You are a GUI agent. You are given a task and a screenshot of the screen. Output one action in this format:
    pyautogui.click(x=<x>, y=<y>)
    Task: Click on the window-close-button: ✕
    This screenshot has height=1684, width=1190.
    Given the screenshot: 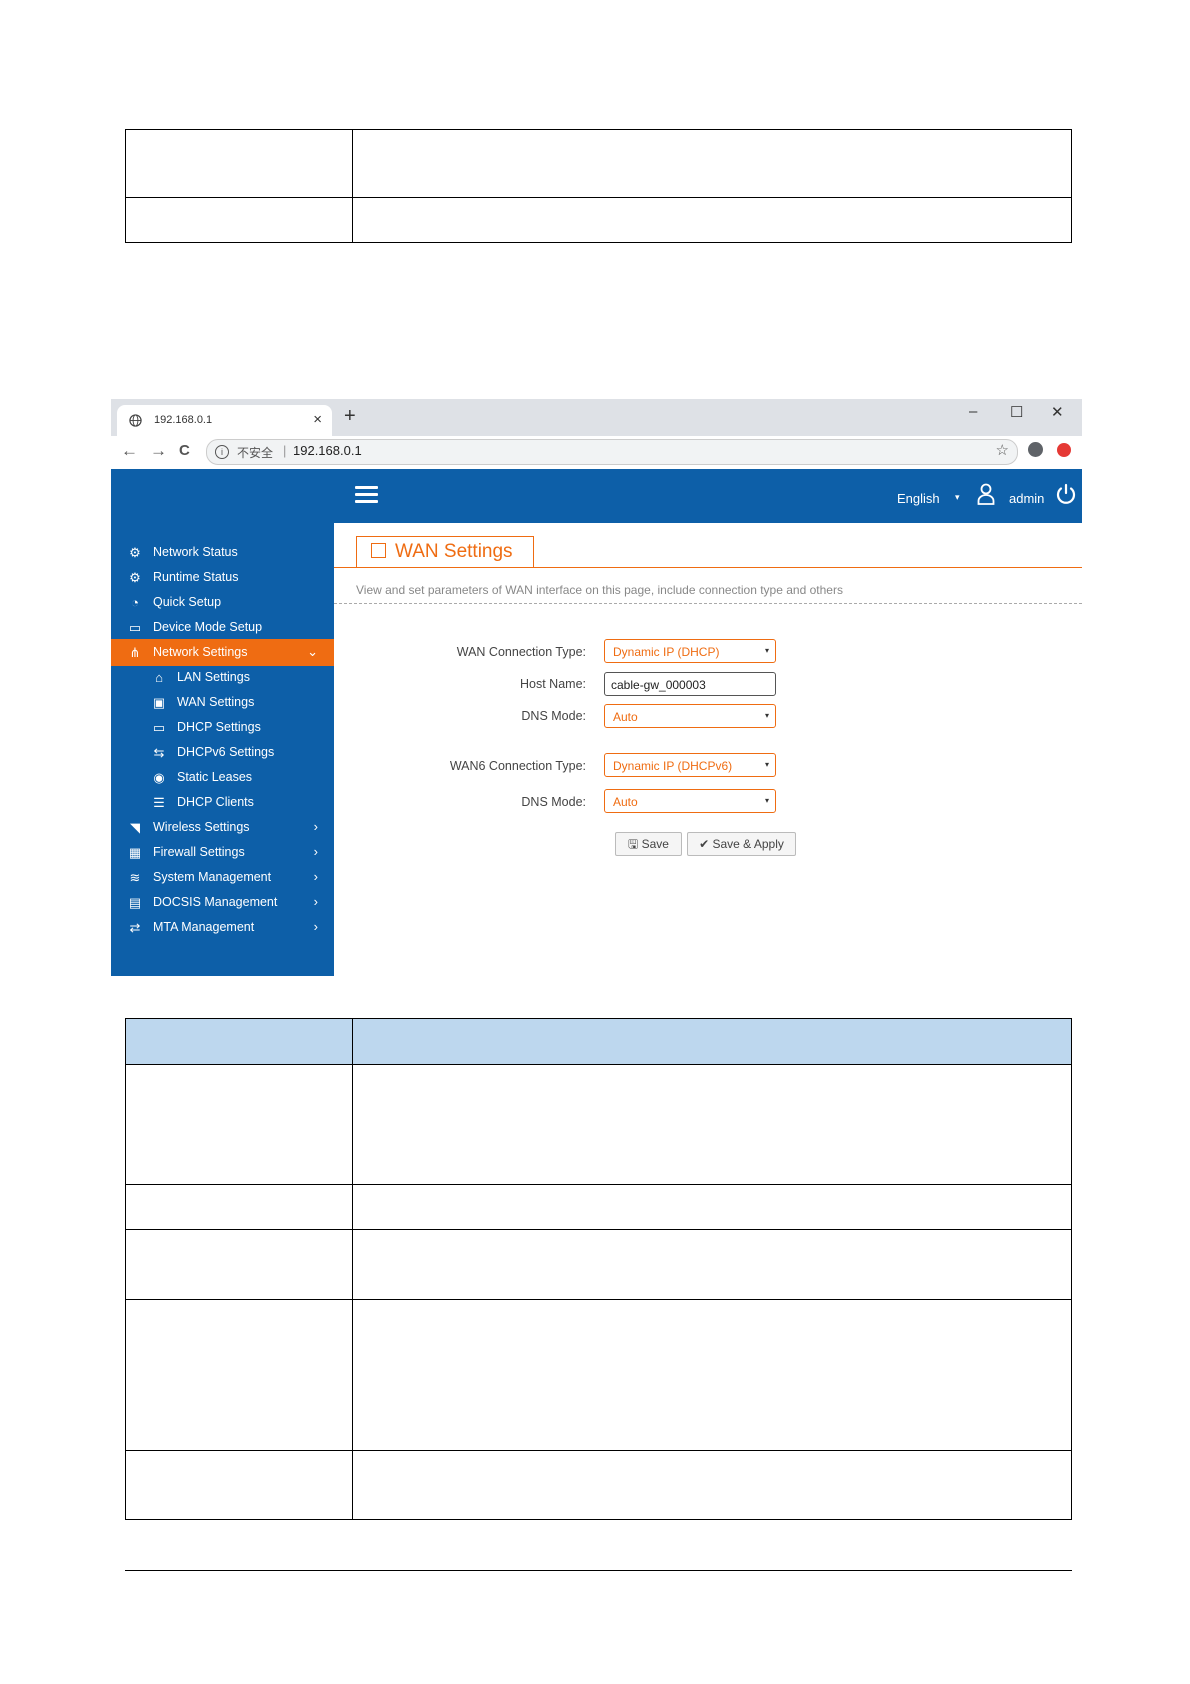 What is the action you would take?
    pyautogui.click(x=1057, y=412)
    